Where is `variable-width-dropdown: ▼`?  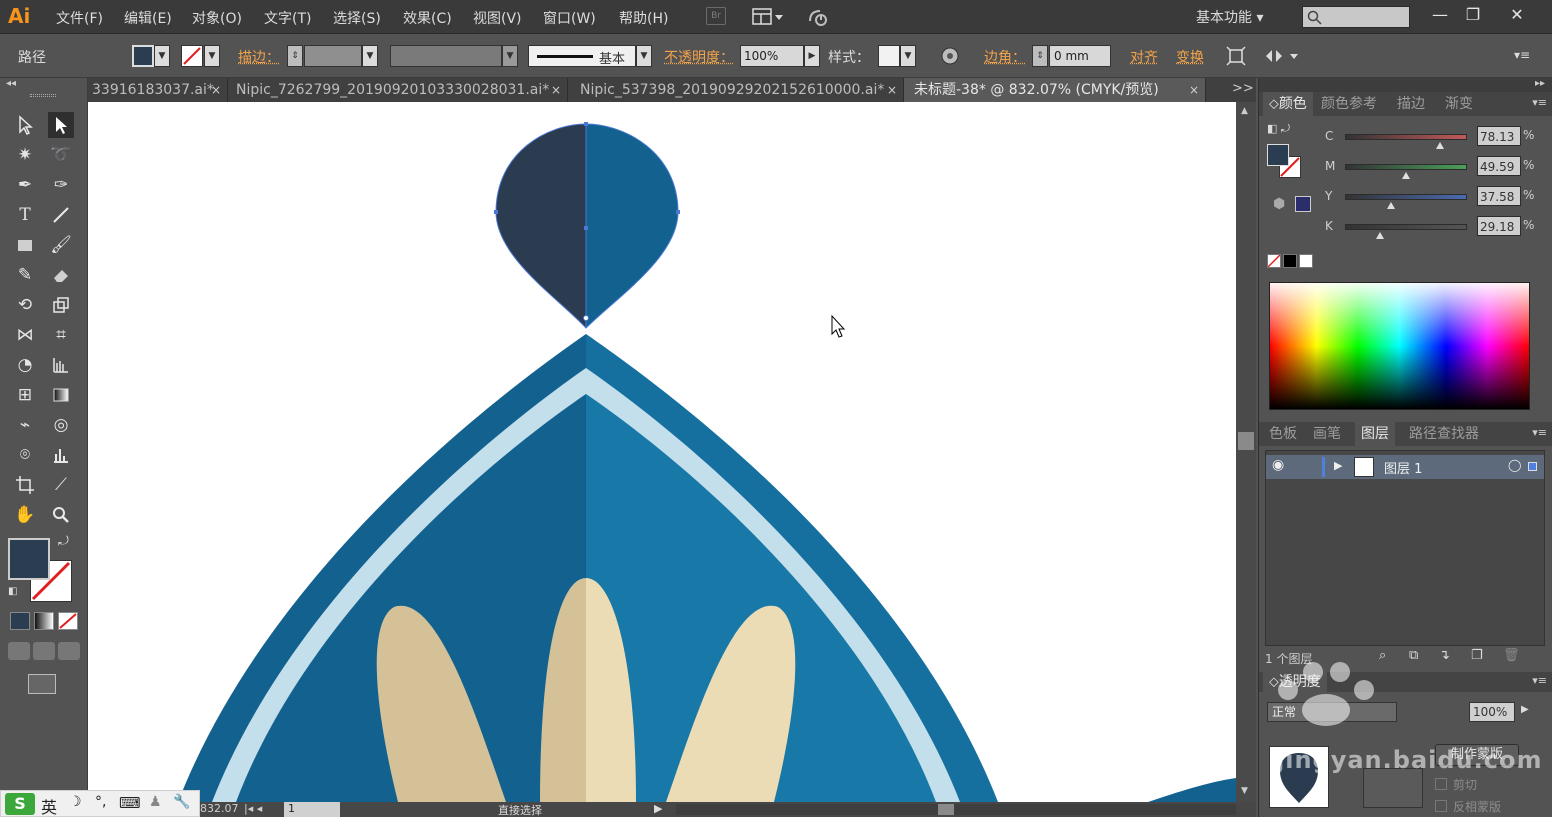 variable-width-dropdown: ▼ is located at coordinates (510, 56).